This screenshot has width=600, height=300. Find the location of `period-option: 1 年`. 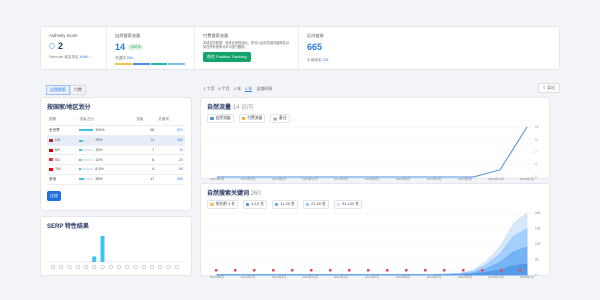

period-option: 1 年 is located at coordinates (237, 88).